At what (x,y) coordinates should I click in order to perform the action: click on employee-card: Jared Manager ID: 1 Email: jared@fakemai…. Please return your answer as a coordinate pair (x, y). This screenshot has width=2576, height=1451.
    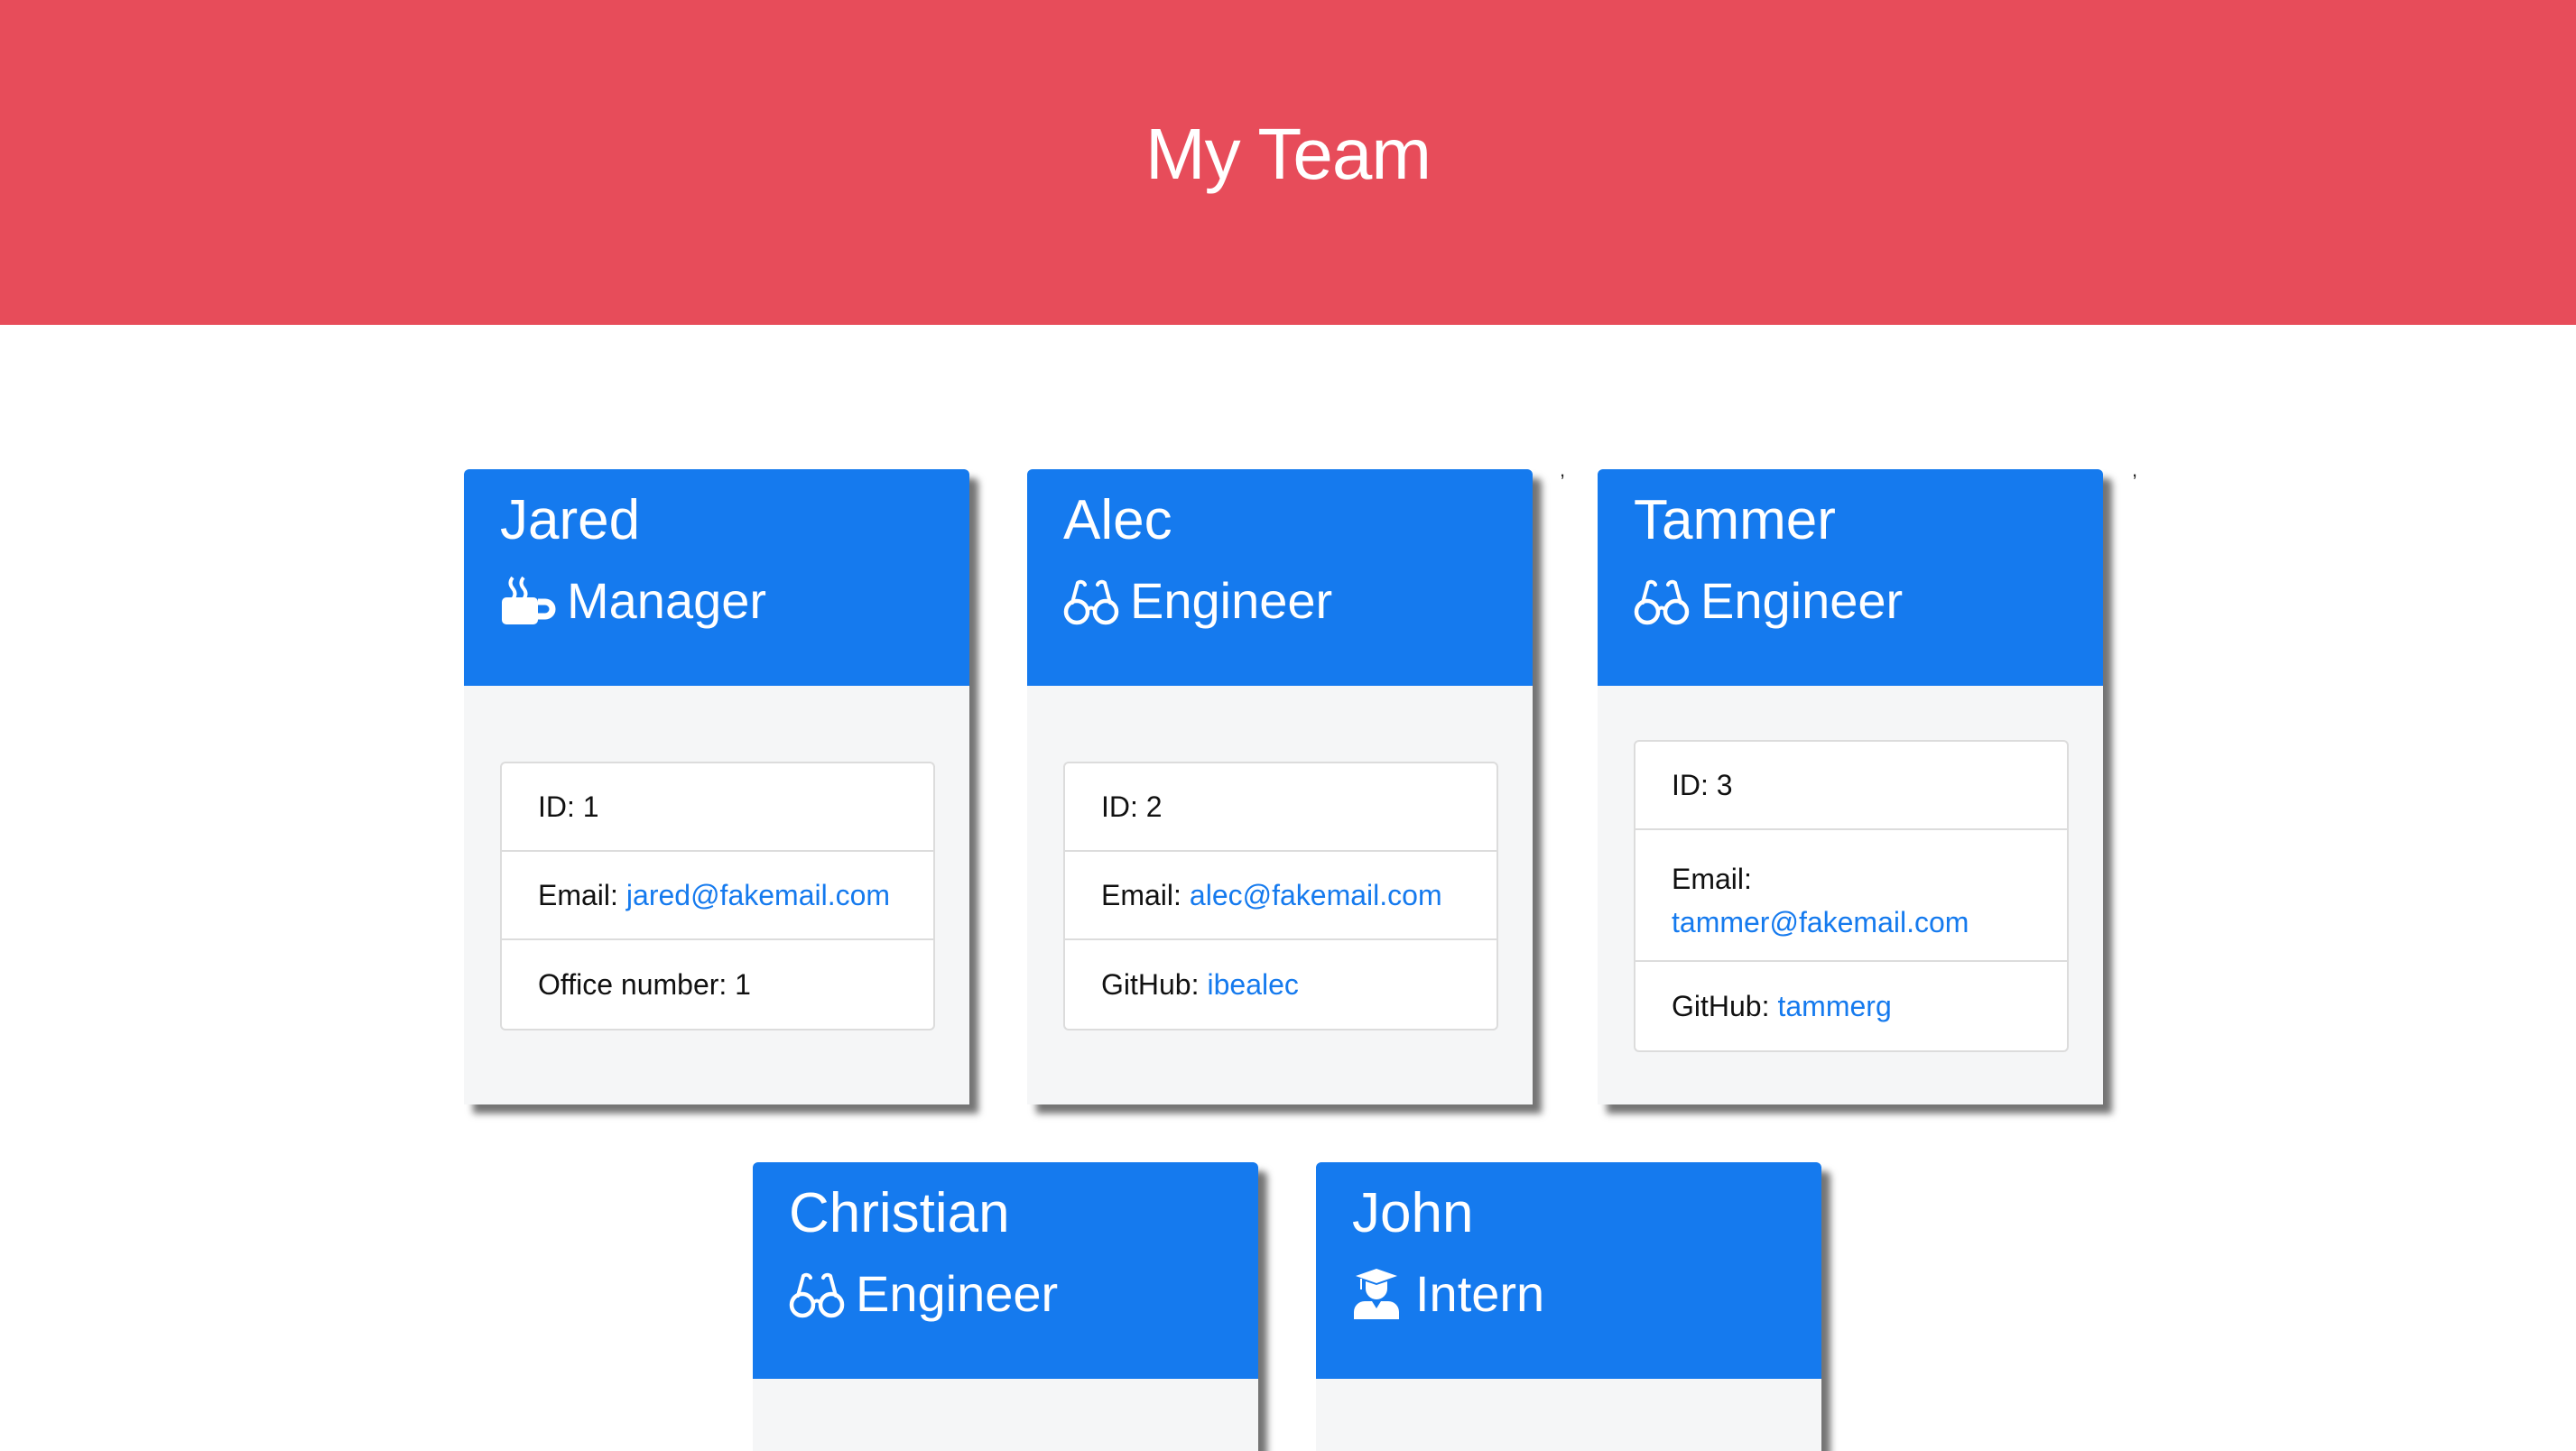
    Looking at the image, I should click on (716, 786).